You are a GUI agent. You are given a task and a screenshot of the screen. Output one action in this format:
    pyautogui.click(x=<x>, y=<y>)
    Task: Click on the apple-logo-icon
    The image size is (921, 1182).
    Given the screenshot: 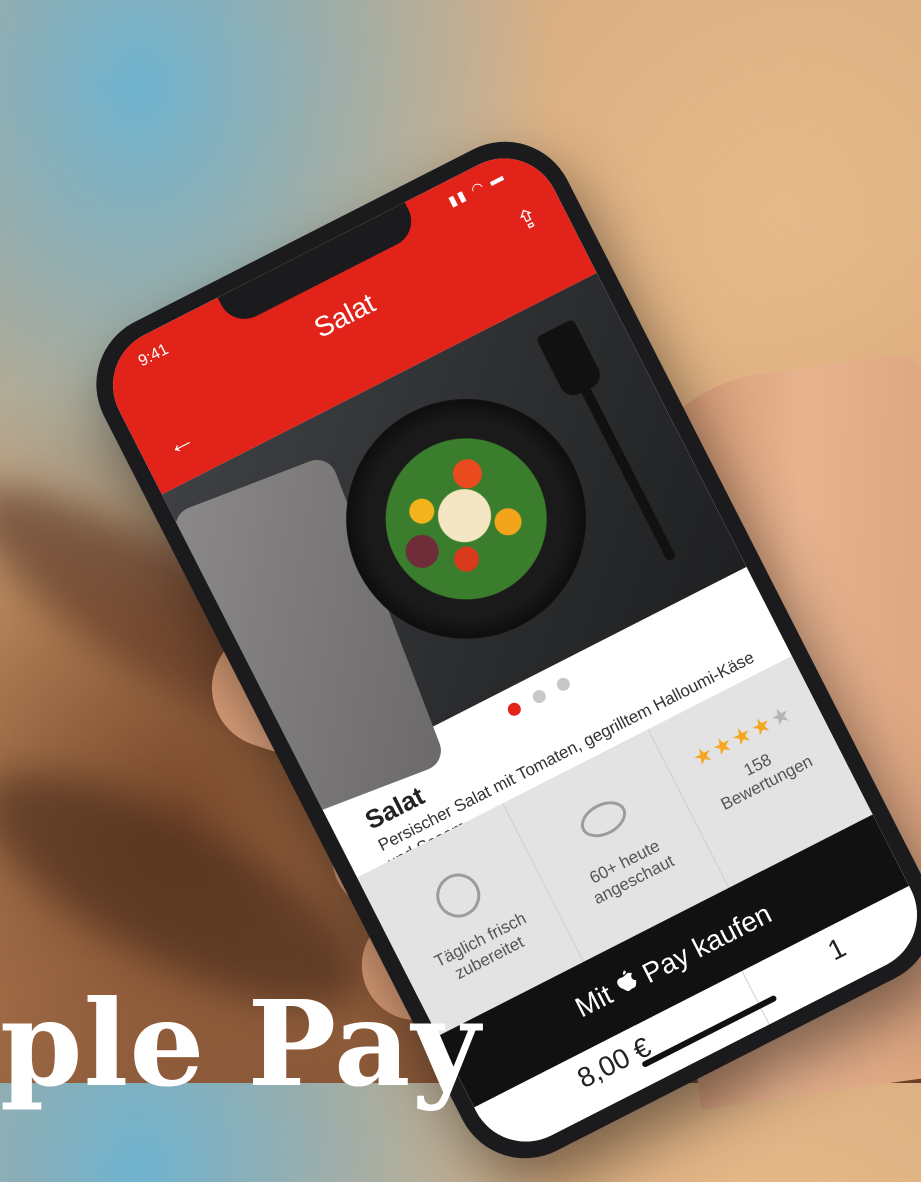 What is the action you would take?
    pyautogui.click(x=627, y=984)
    